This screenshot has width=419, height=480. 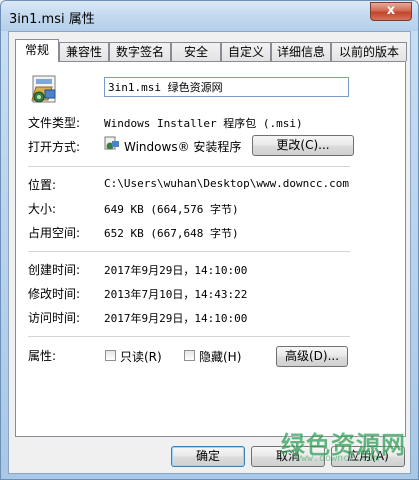 What do you see at coordinates (369, 51) in the screenshot?
I see `tab-previous-versions: 以前的版本` at bounding box center [369, 51].